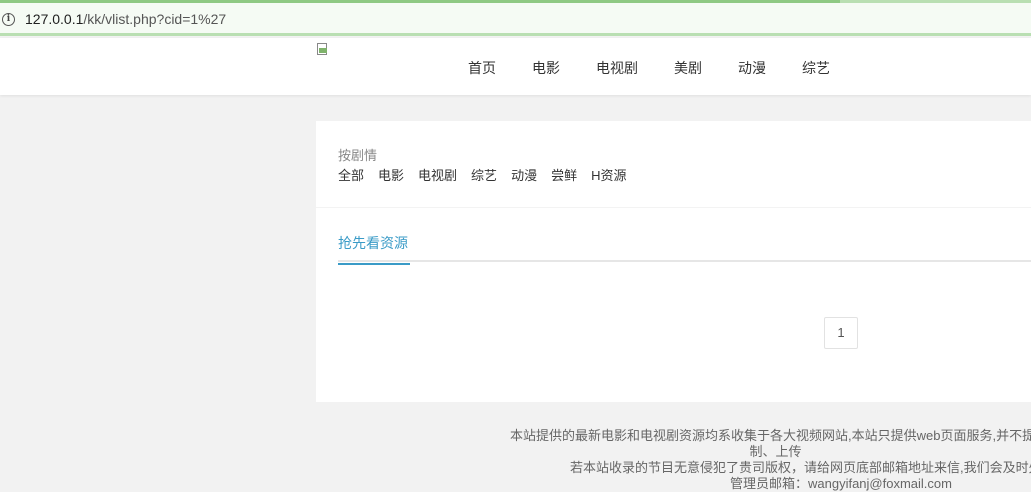 Image resolution: width=1031 pixels, height=492 pixels. What do you see at coordinates (515, 18) in the screenshot?
I see `address-bar: i 127.0.0.1/kk/vlist.php?cid=1%27` at bounding box center [515, 18].